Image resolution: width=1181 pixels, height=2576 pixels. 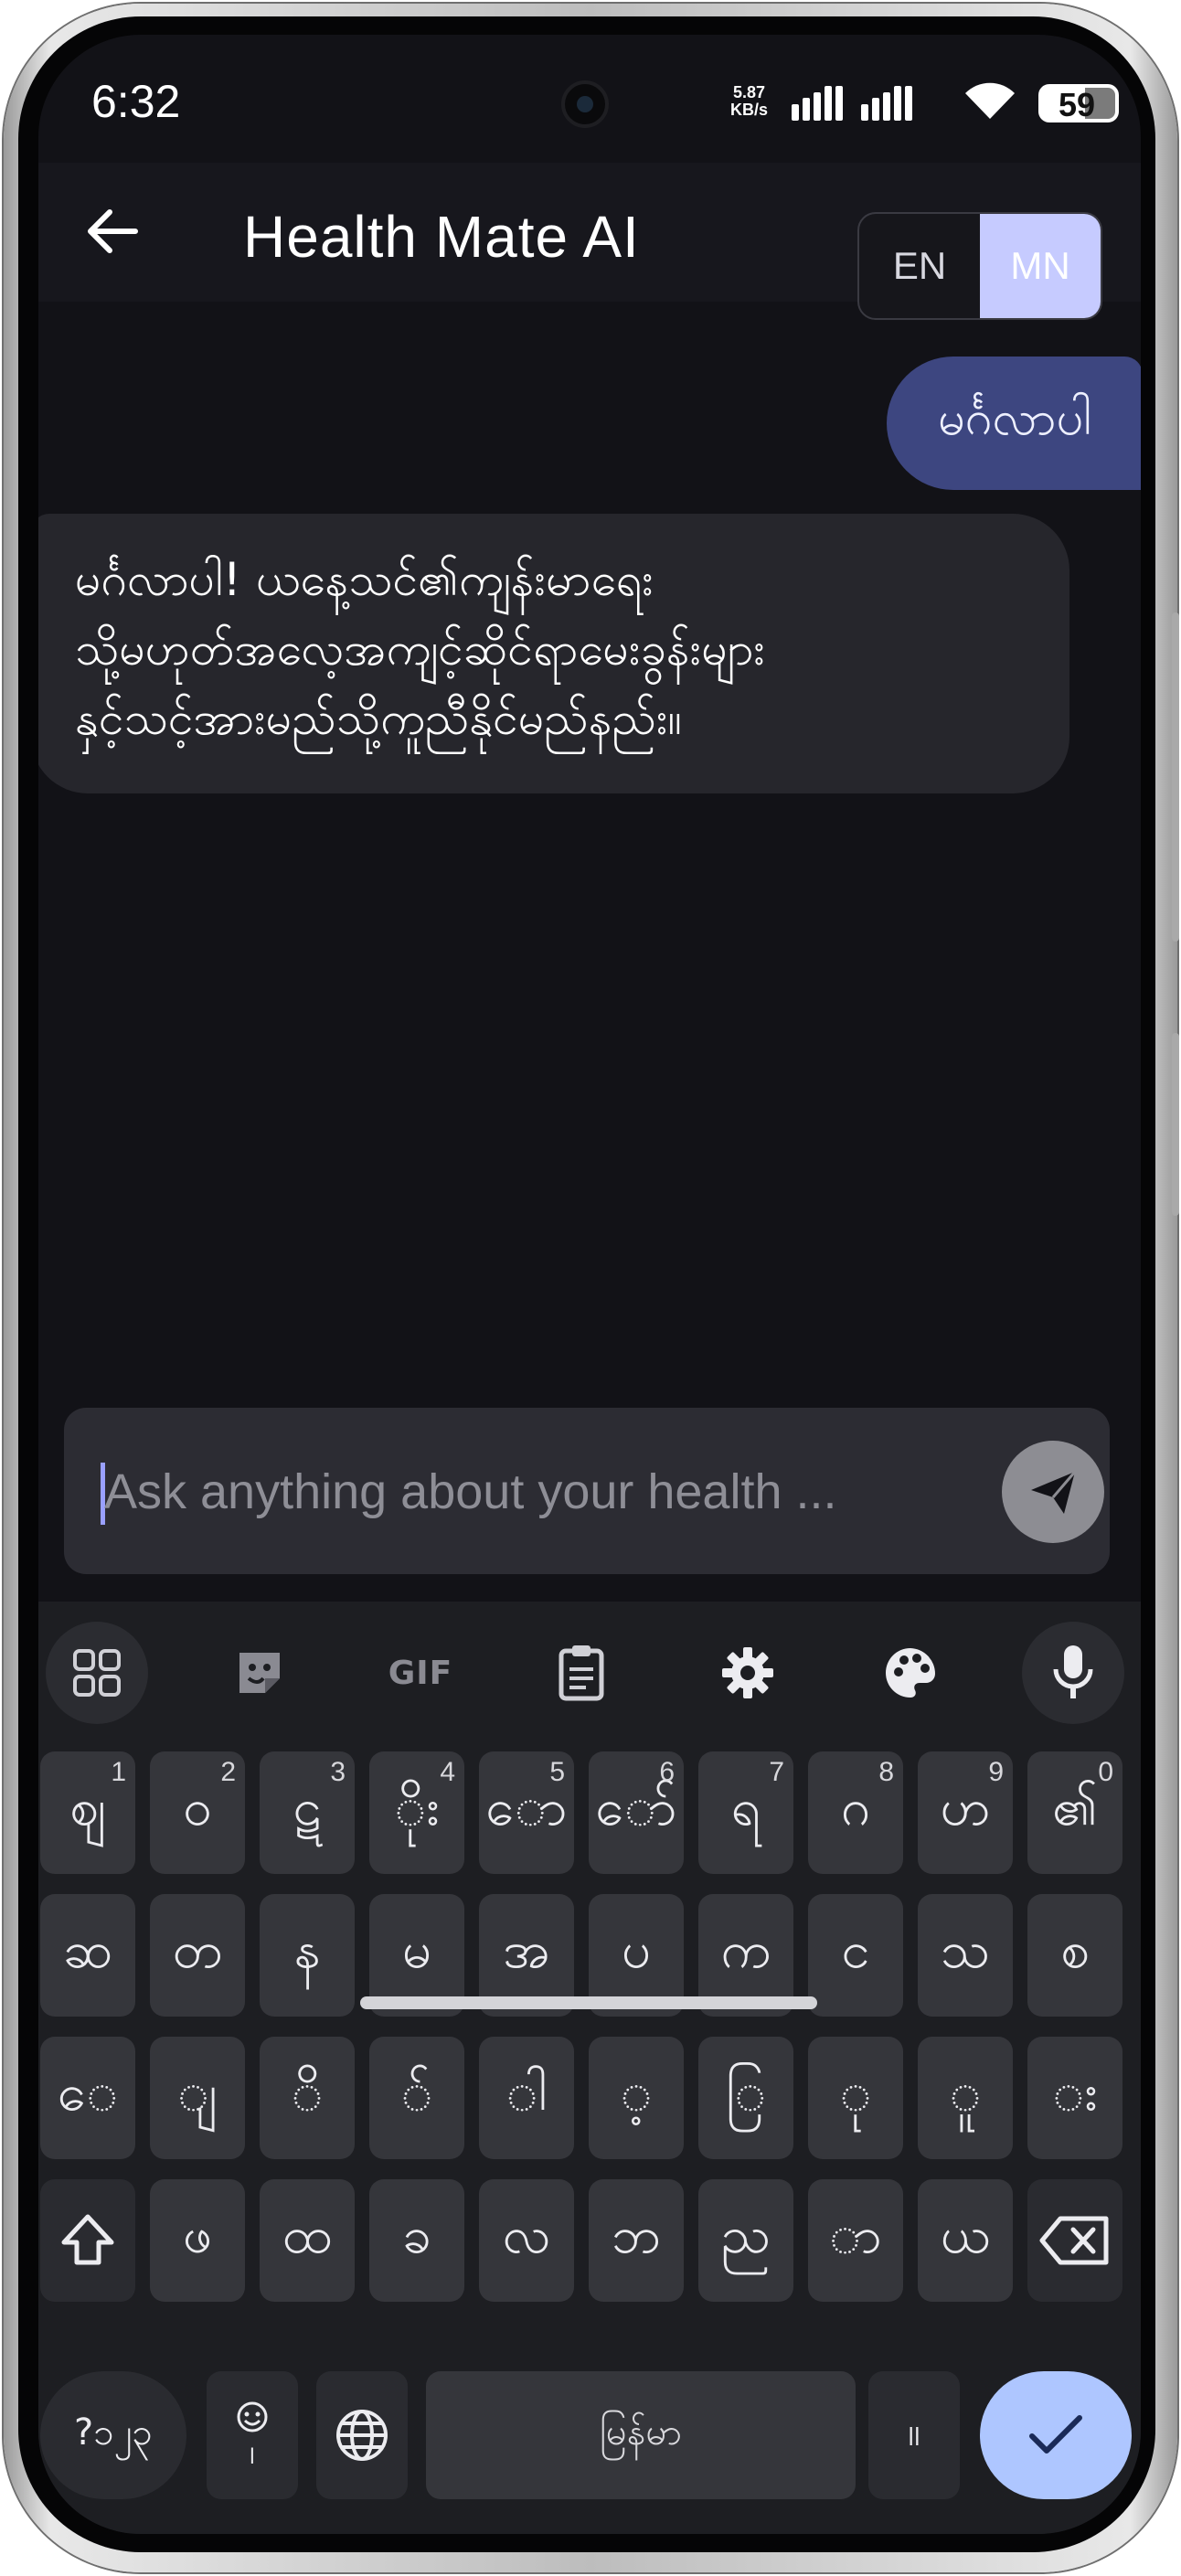 What do you see at coordinates (965, 1955) in the screenshot?
I see `key: သ` at bounding box center [965, 1955].